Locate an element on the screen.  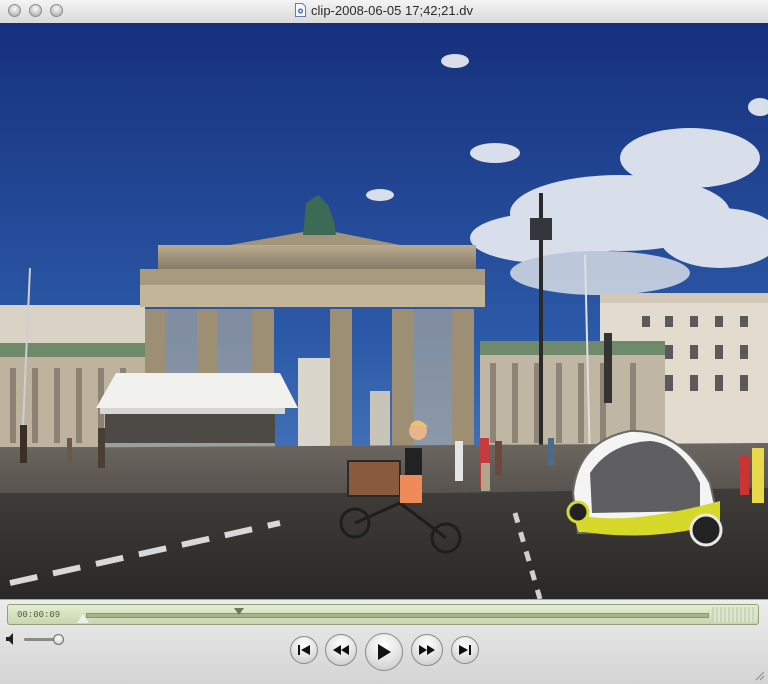
playhead is located at coordinates (238, 611).